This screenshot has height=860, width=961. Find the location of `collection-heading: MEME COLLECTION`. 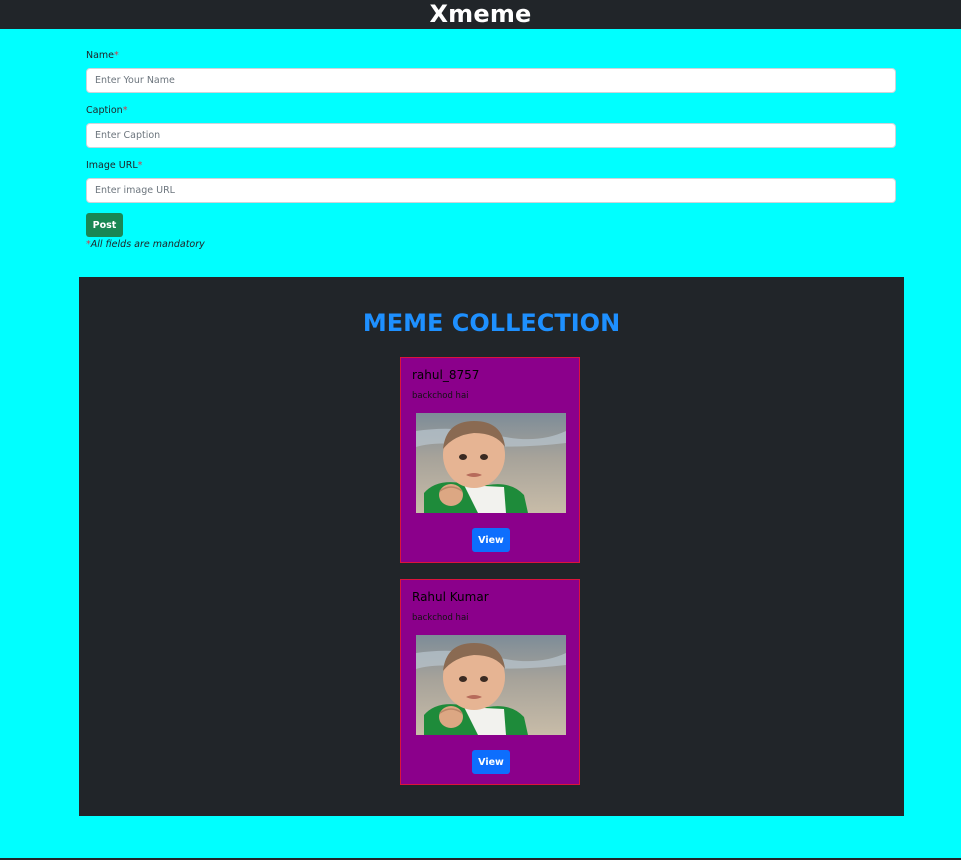

collection-heading: MEME COLLECTION is located at coordinates (491, 323).